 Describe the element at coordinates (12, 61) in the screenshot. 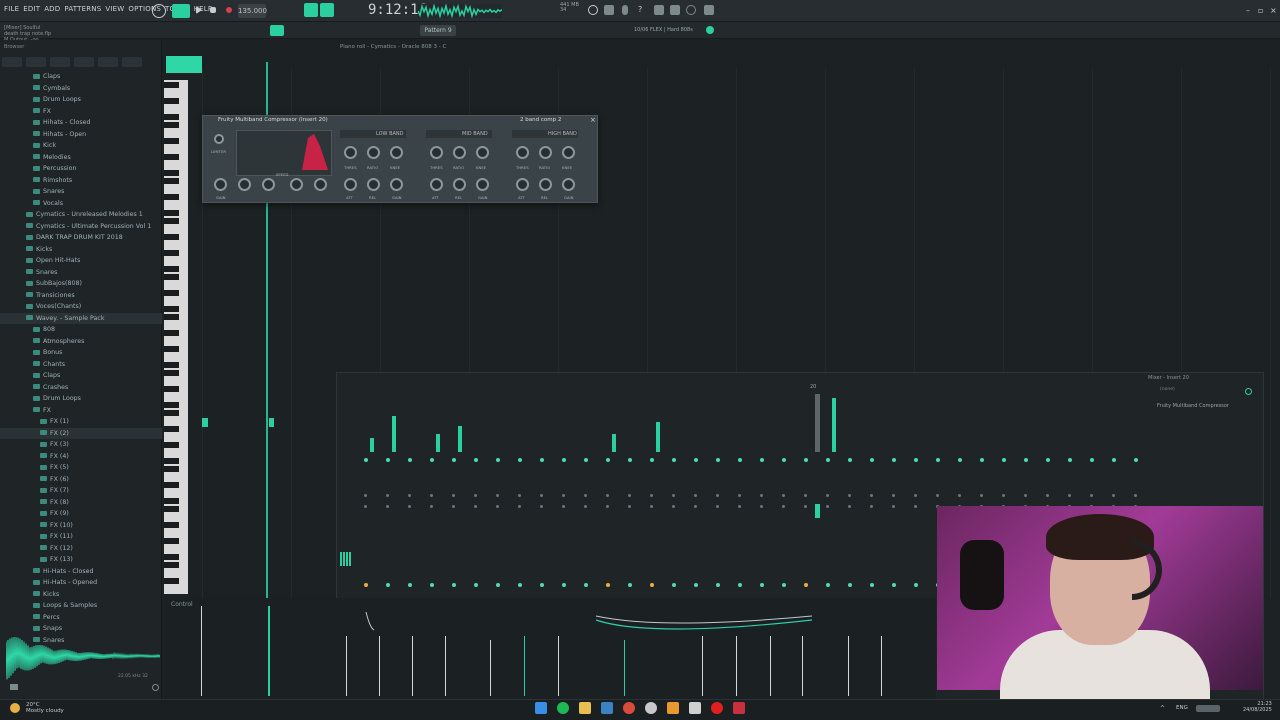

I see `browser-tab-all` at that location.